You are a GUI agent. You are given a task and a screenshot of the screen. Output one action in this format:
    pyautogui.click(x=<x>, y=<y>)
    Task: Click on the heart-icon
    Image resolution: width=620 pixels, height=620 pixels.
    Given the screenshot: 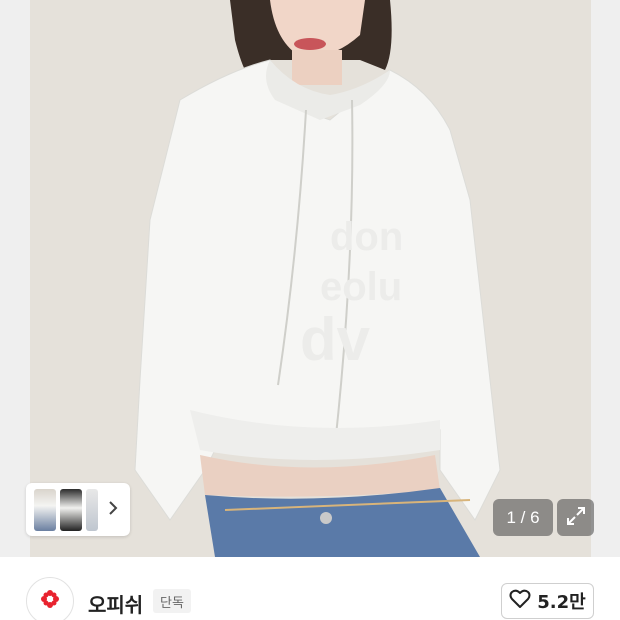 What is the action you would take?
    pyautogui.click(x=520, y=601)
    